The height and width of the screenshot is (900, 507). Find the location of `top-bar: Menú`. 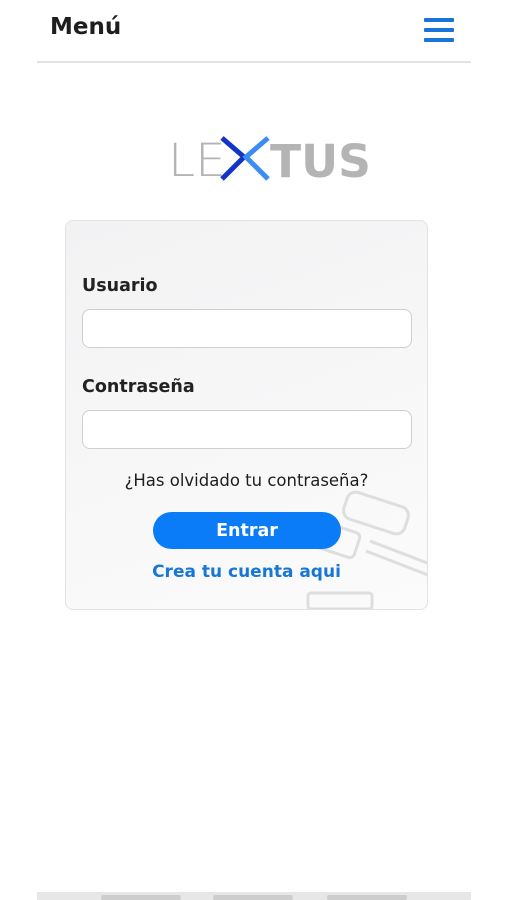

top-bar: Menú is located at coordinates (253, 31).